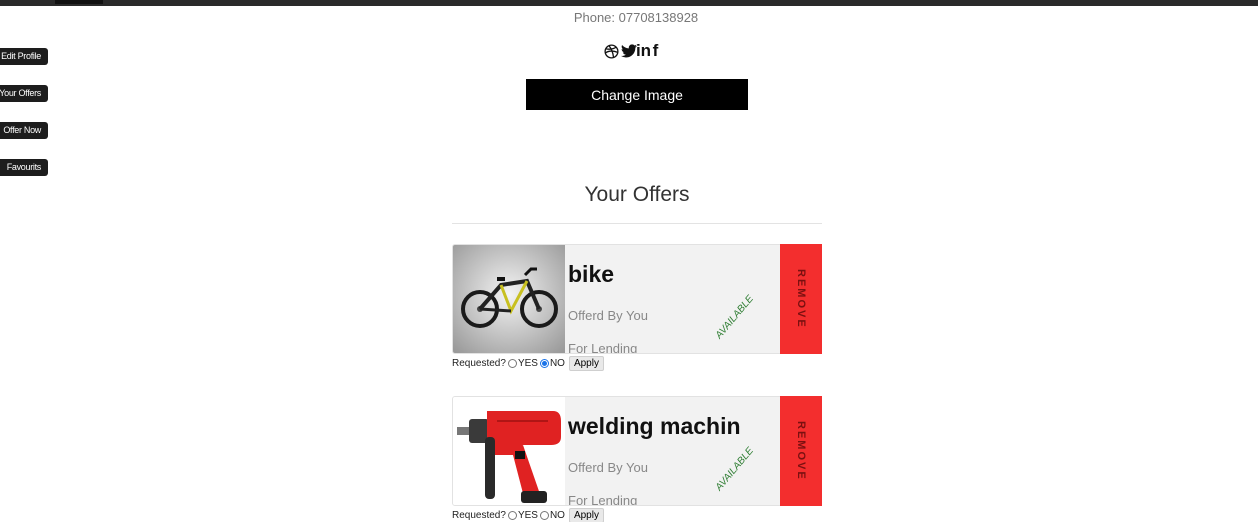 This screenshot has width=1258, height=522. I want to click on top-bar-segment, so click(79, 2).